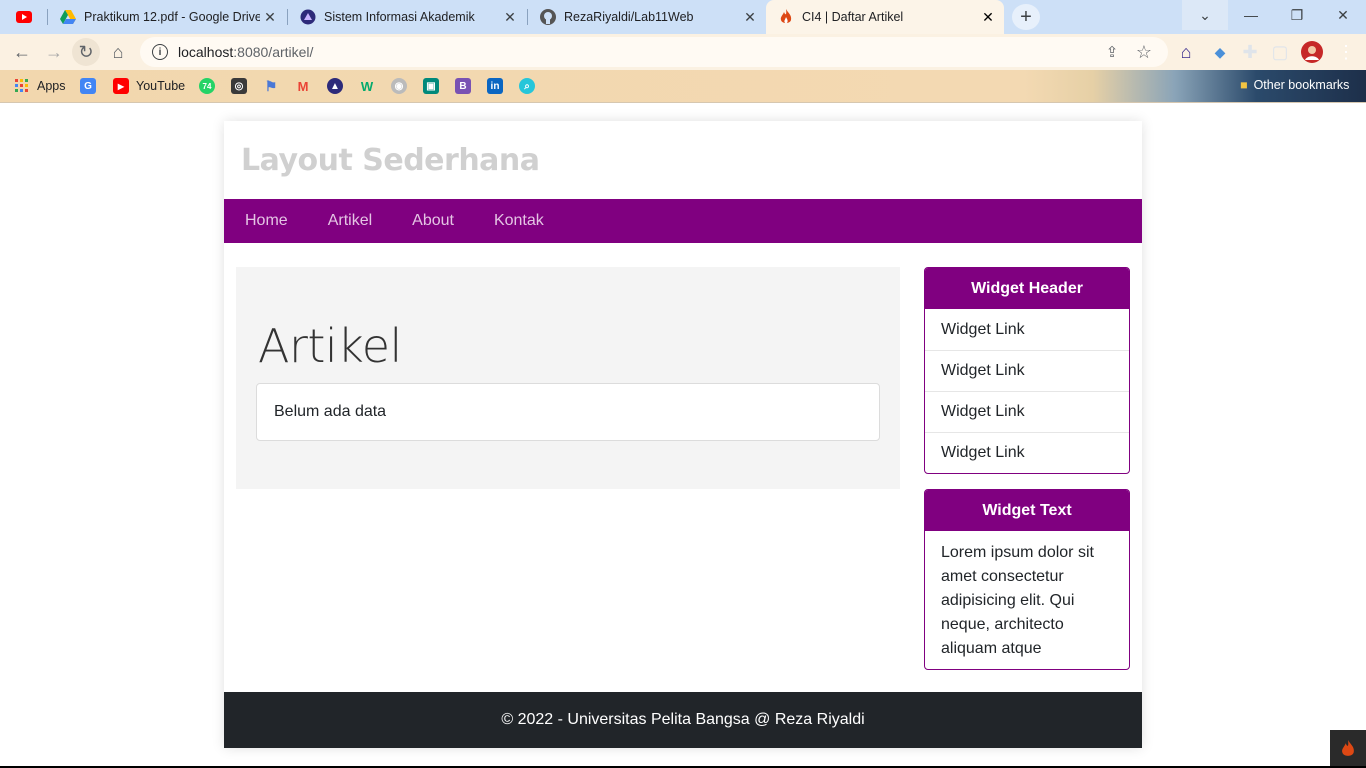  Describe the element at coordinates (330, 346) in the screenshot. I see `page-title: Artikel` at that location.